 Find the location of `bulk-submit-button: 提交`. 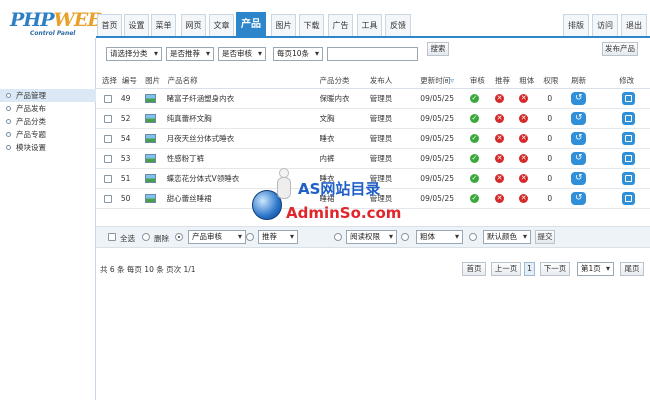

bulk-submit-button: 提交 is located at coordinates (545, 237).